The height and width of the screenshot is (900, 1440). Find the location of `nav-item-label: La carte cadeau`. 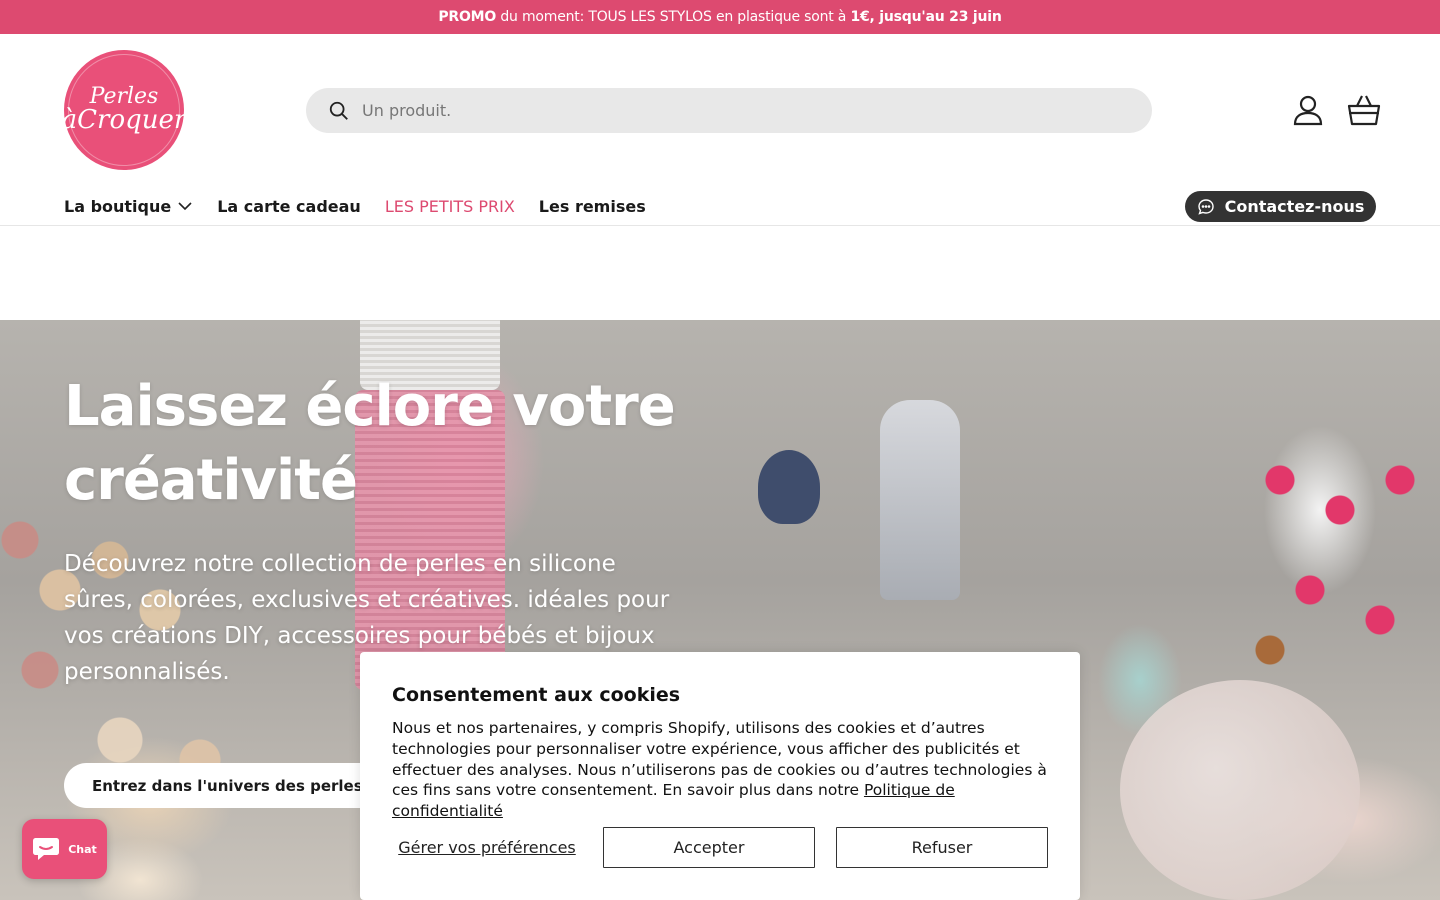

nav-item-label: La carte cadeau is located at coordinates (289, 206).